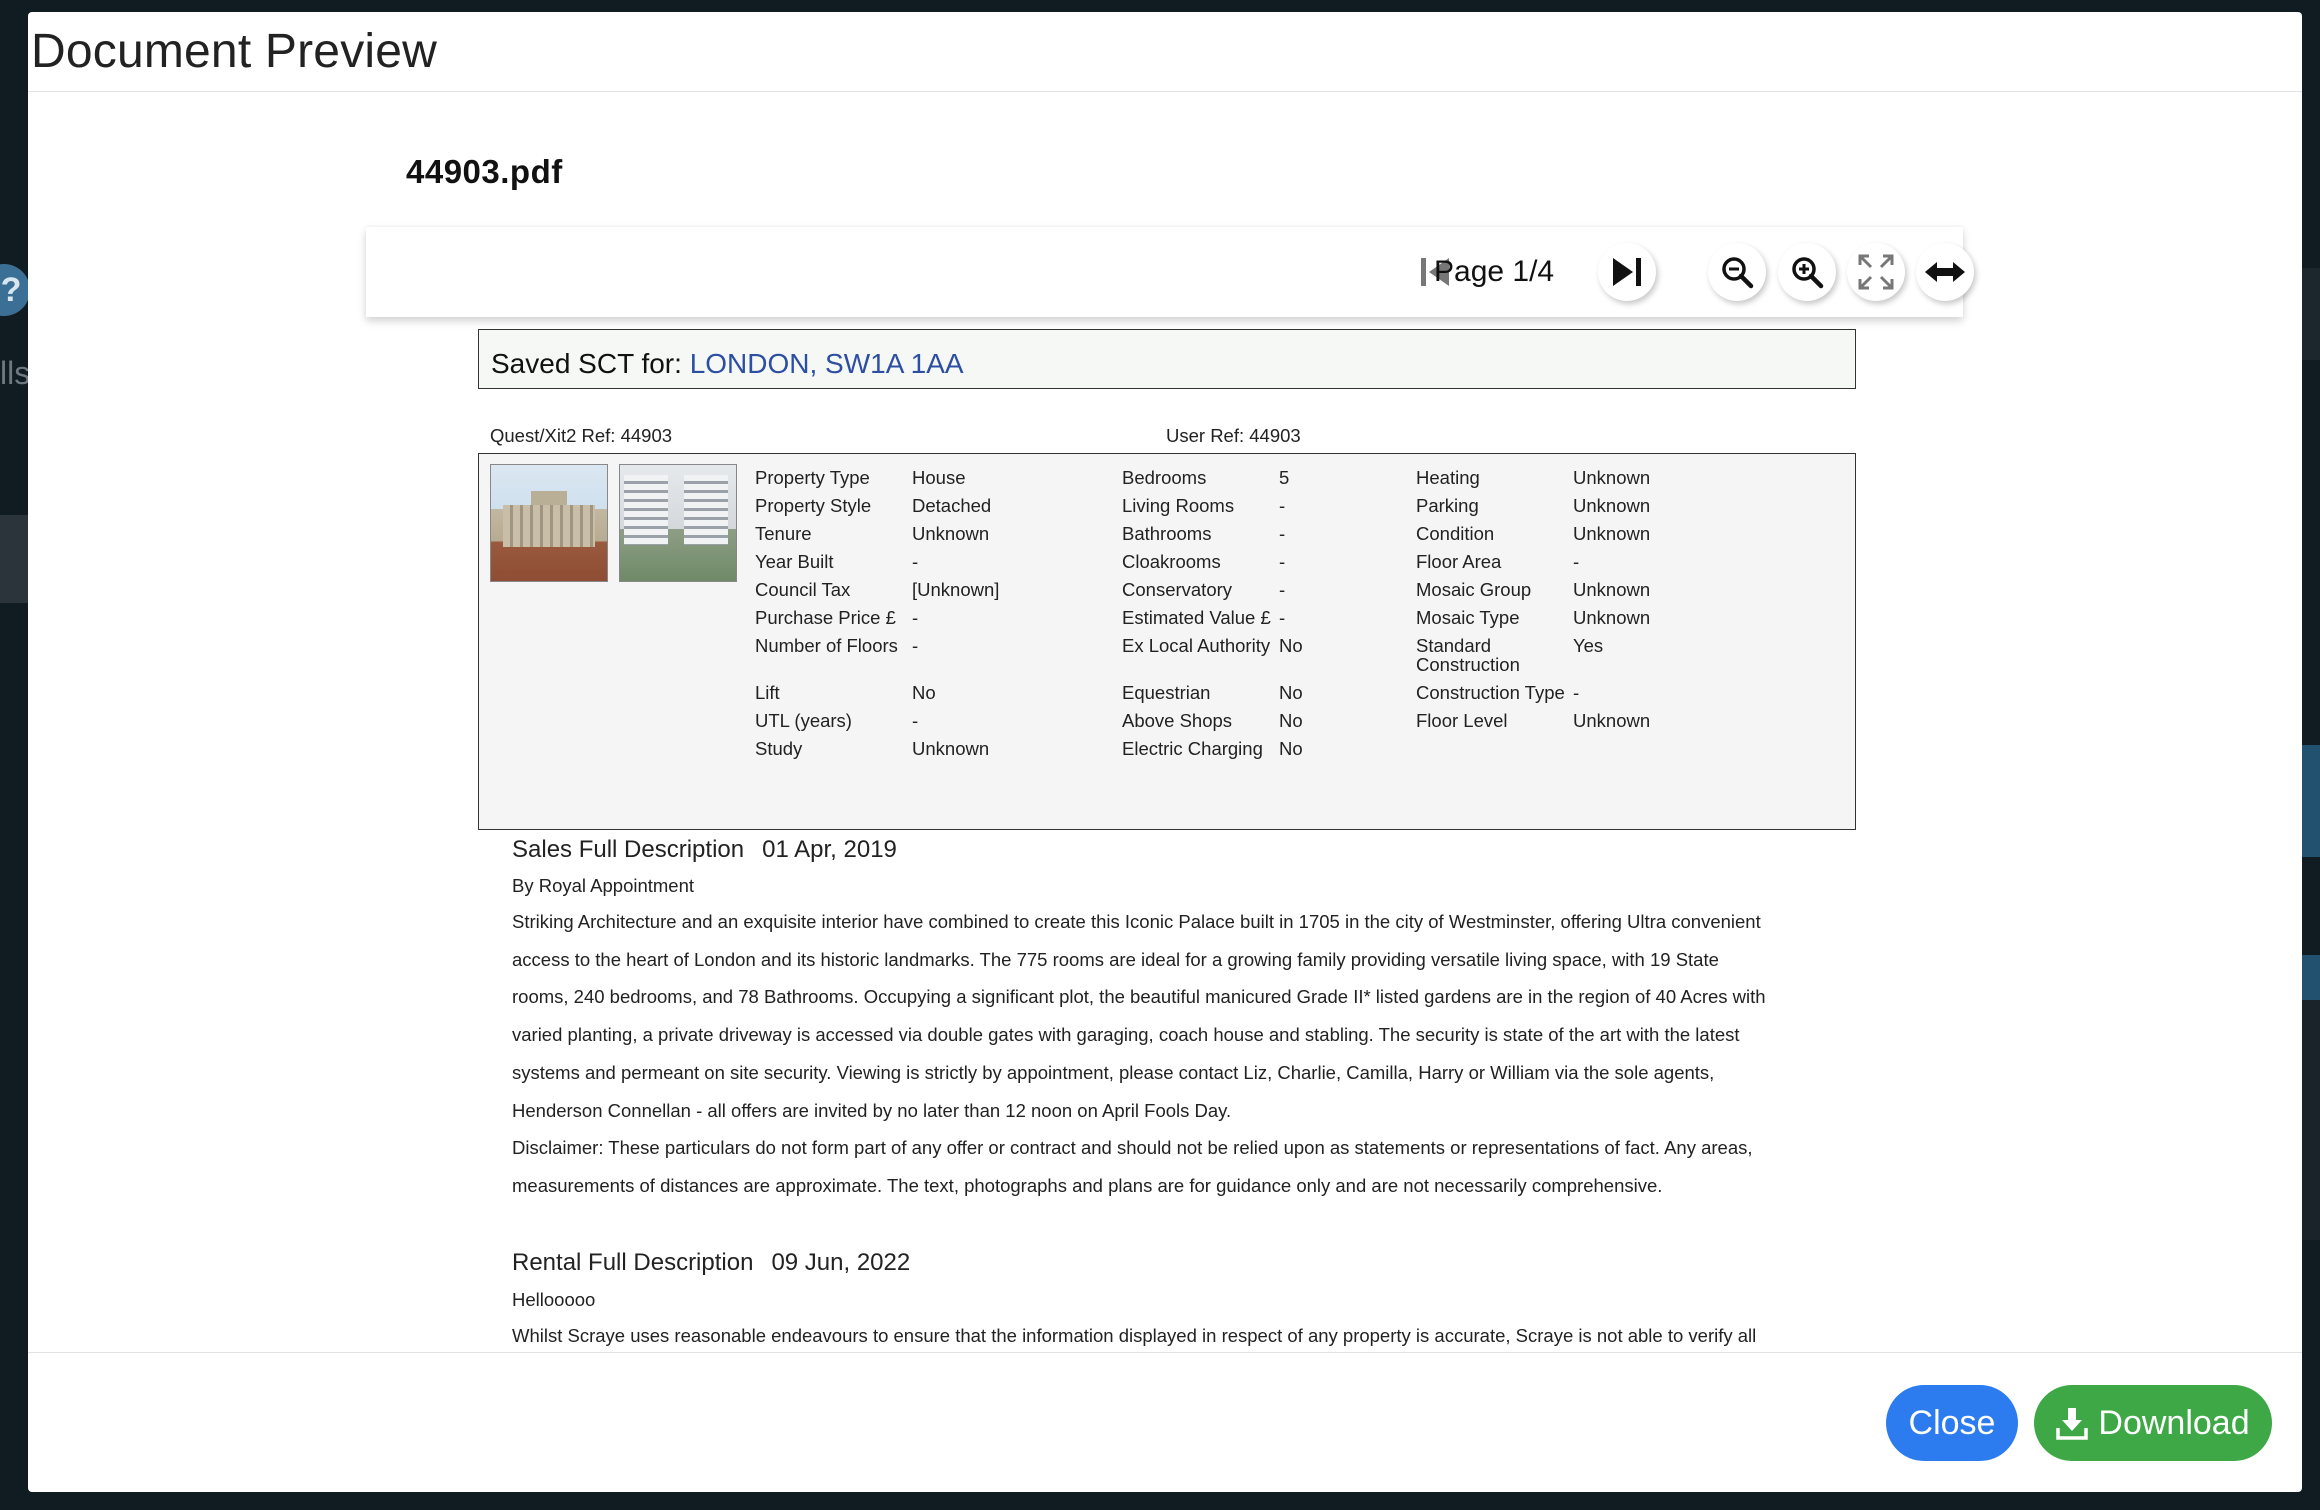 This screenshot has height=1510, width=2320. I want to click on zoom-out-button, so click(1737, 272).